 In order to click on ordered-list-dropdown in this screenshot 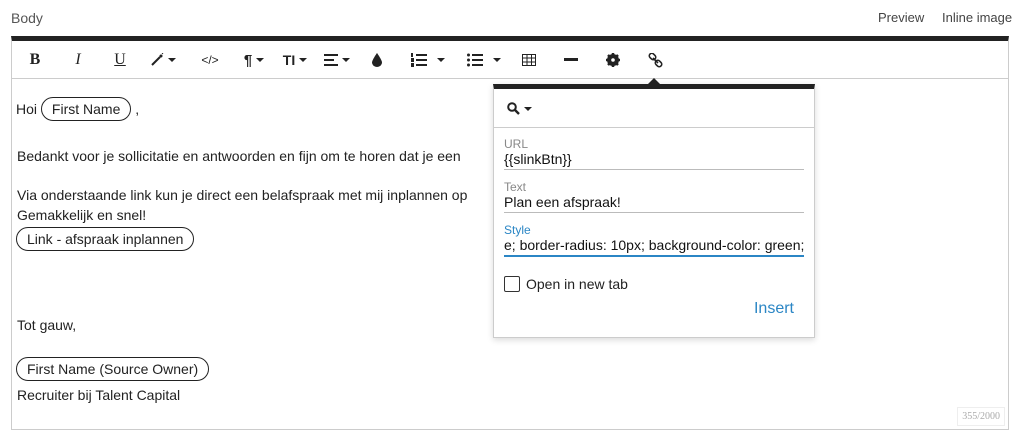, I will do `click(441, 60)`.